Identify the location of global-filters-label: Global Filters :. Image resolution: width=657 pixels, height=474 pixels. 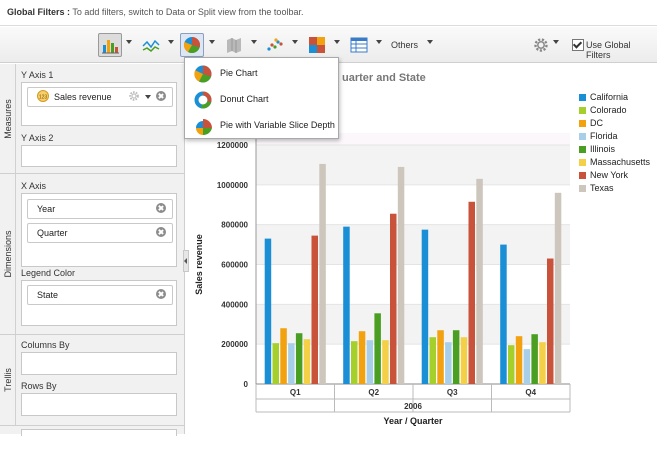
(39, 12).